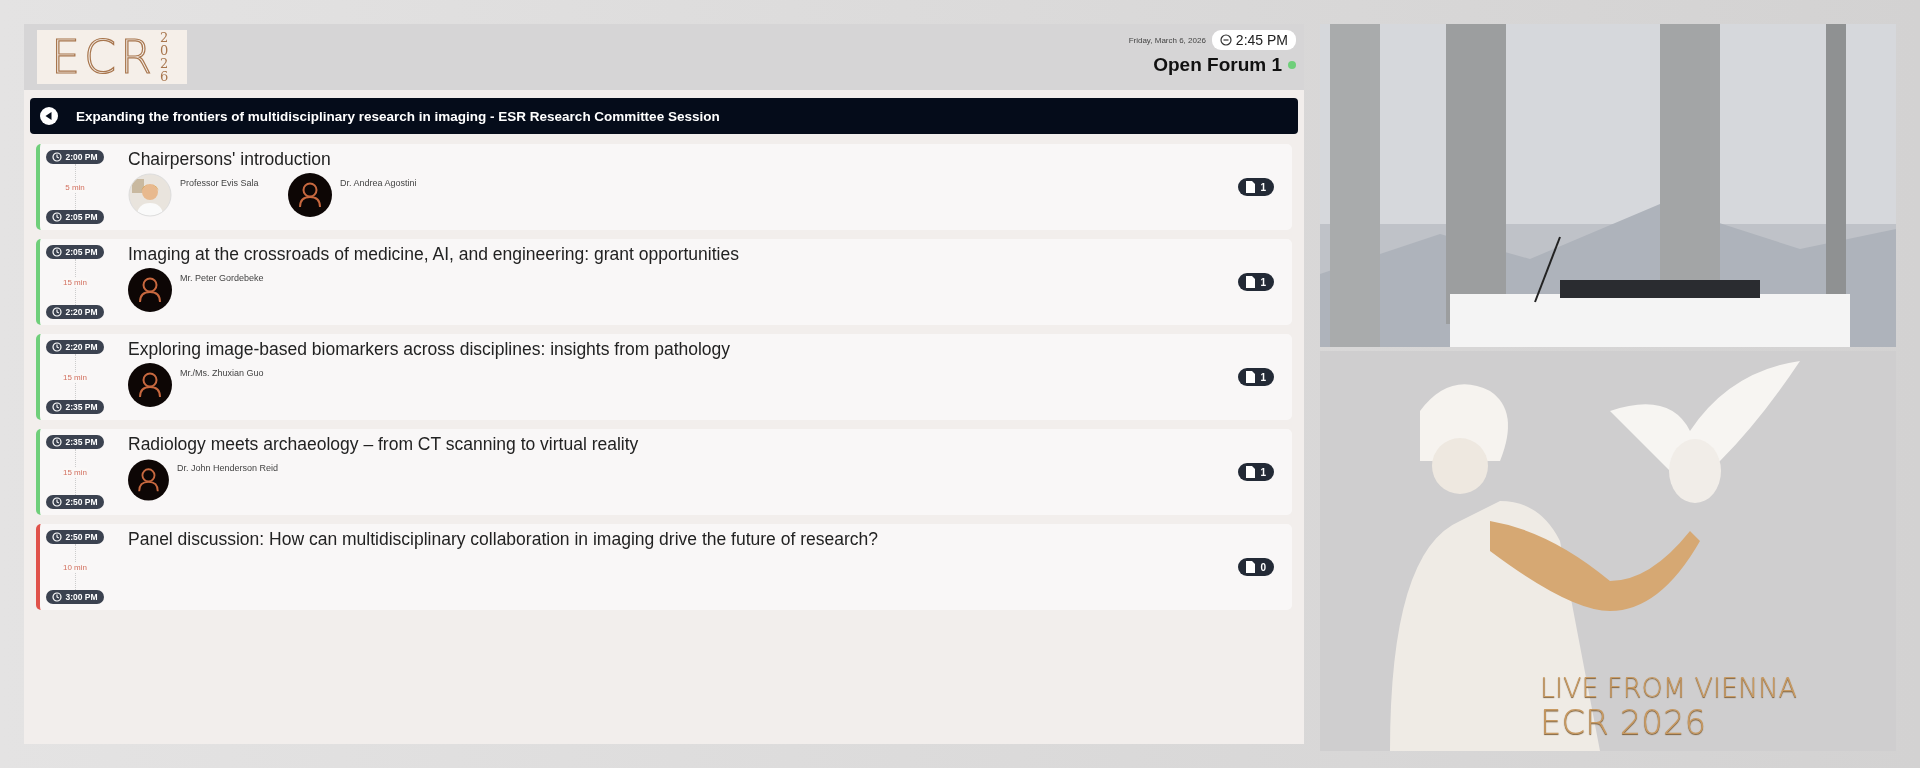 The height and width of the screenshot is (768, 1920). I want to click on talk-title: Chairpersons' introduction, so click(230, 159).